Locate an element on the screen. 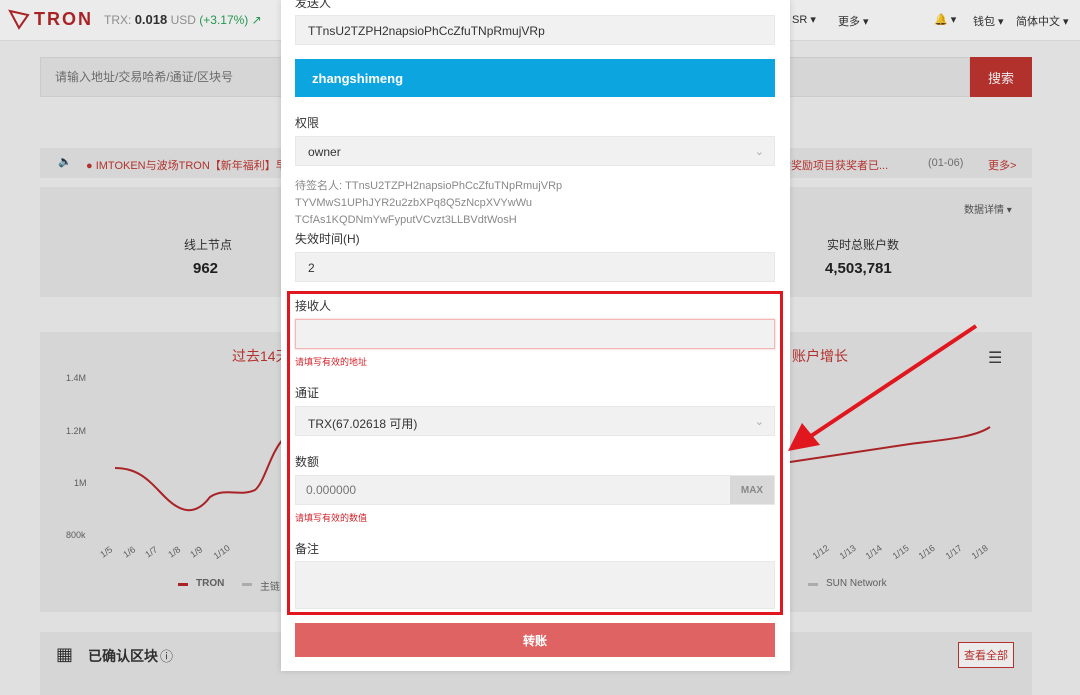  from-value: TTnsU2TZPH2napsioPhCcZfuTNpRmujVRp is located at coordinates (426, 31).